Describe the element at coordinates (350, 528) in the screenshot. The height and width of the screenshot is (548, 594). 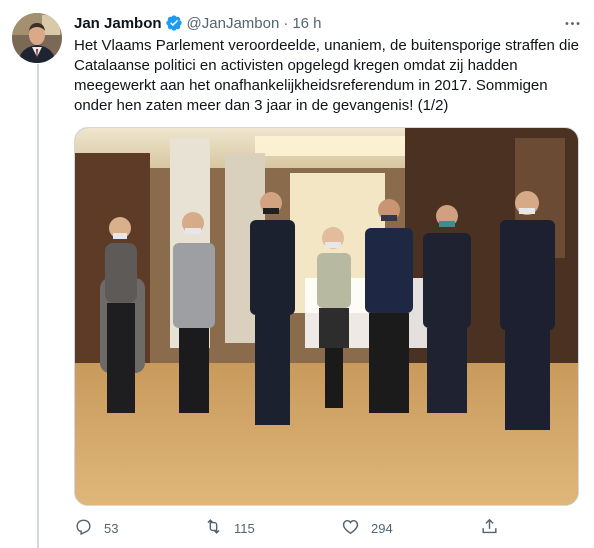
I see `like-icon` at that location.